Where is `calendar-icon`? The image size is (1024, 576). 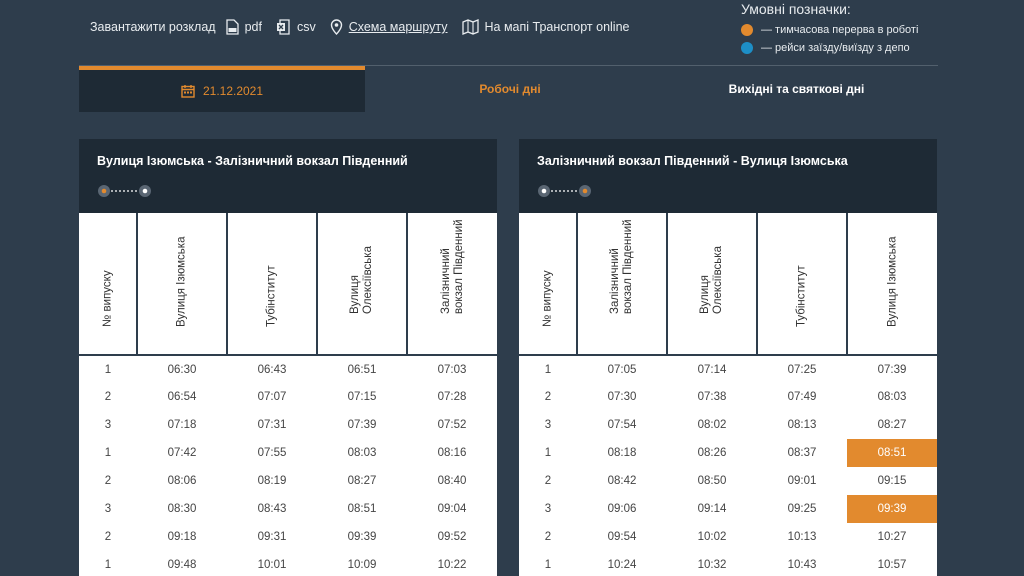
calendar-icon is located at coordinates (188, 91).